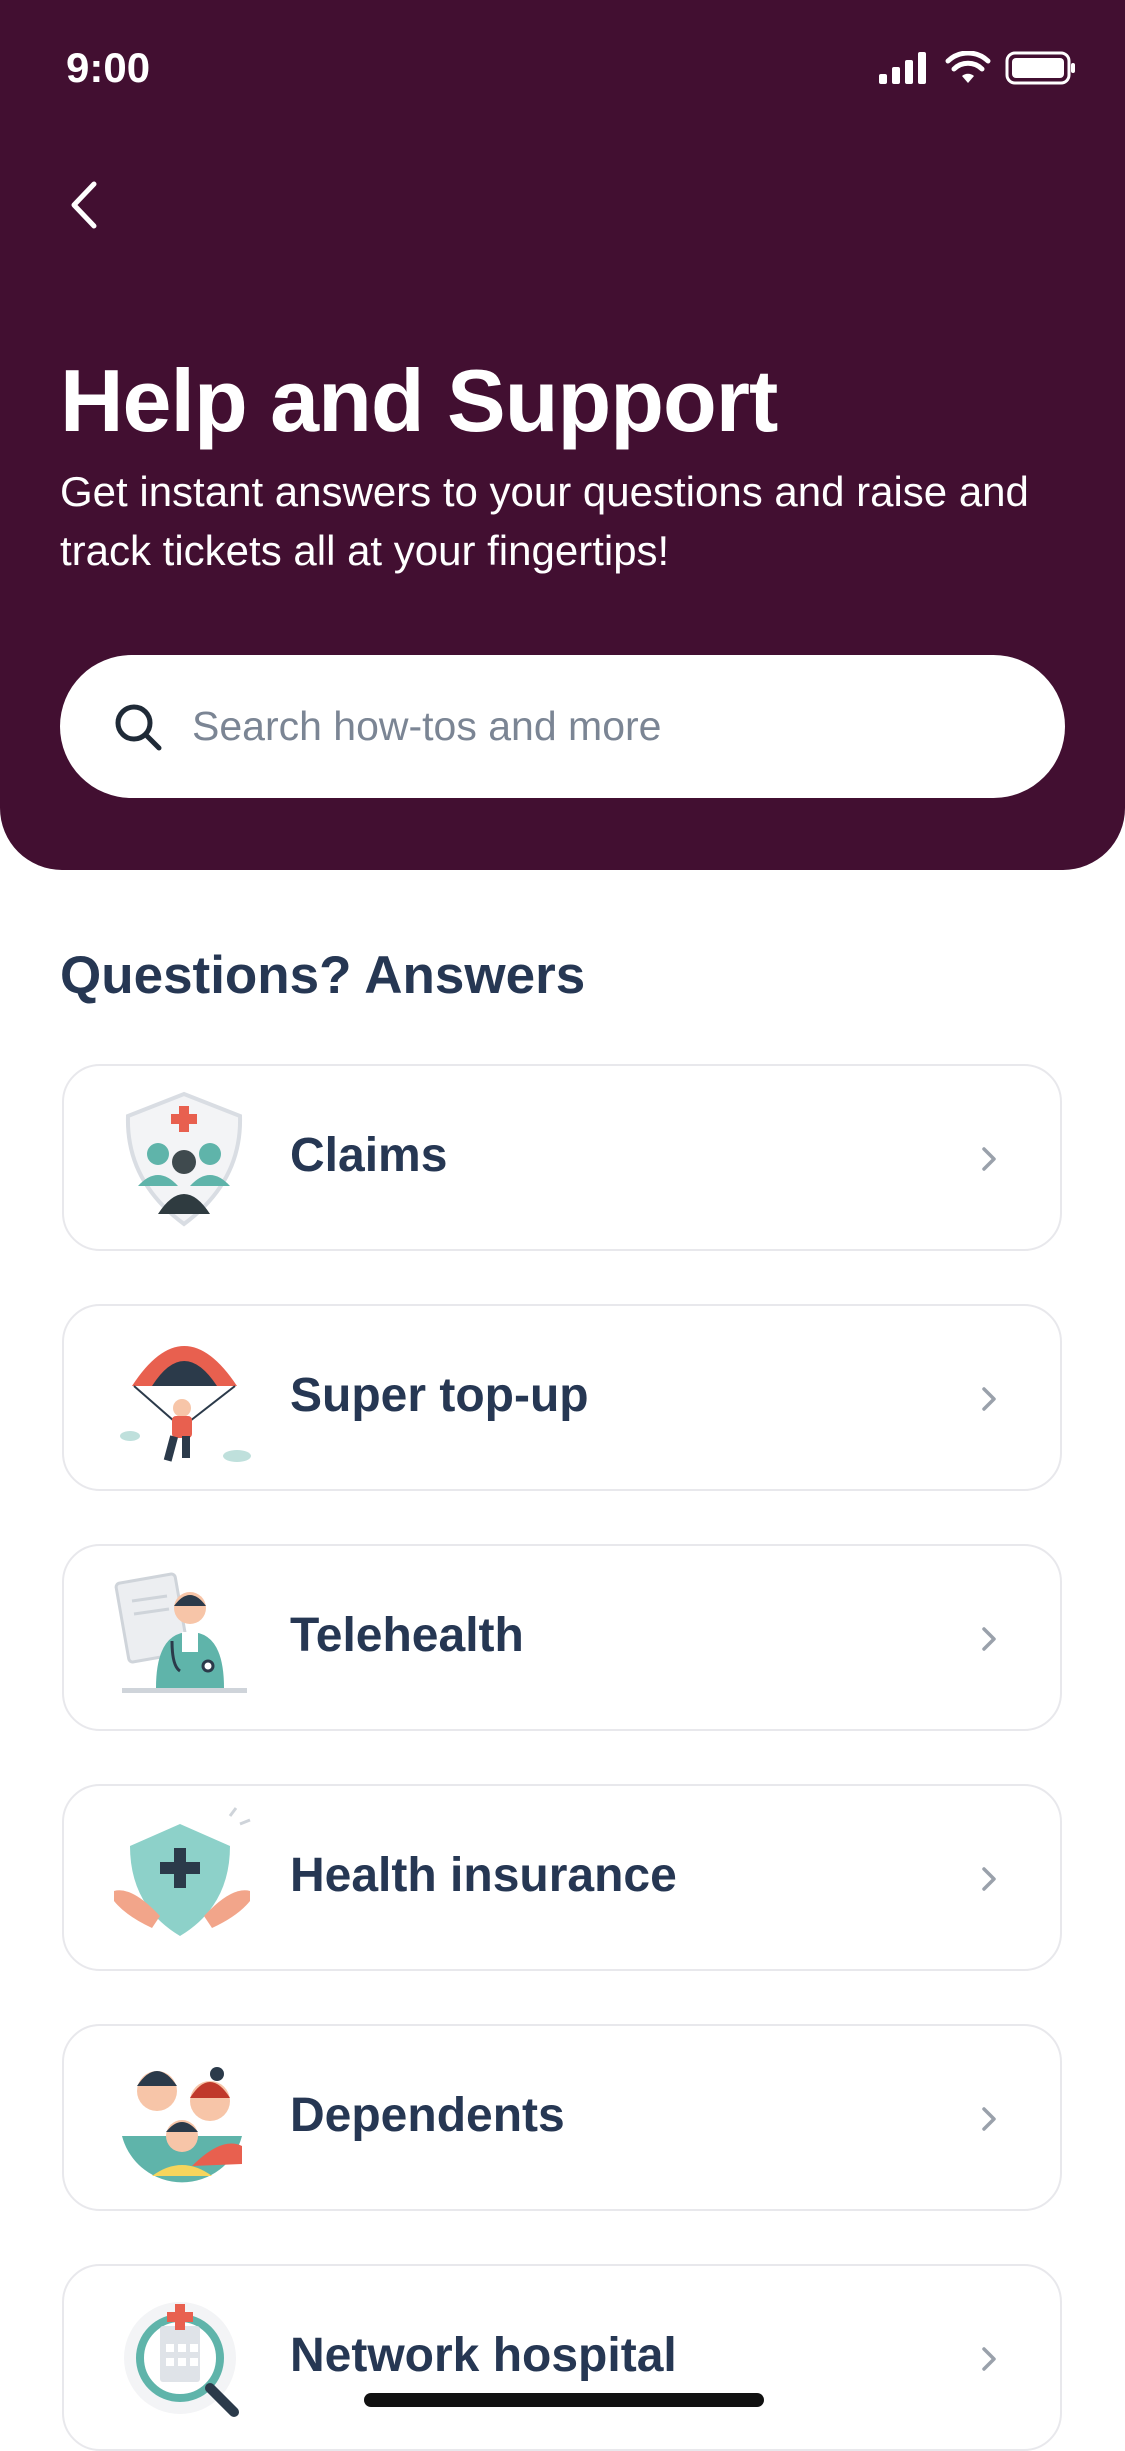 This screenshot has width=1125, height=2451. I want to click on search-placeholder: Search how-tos and more, so click(427, 726).